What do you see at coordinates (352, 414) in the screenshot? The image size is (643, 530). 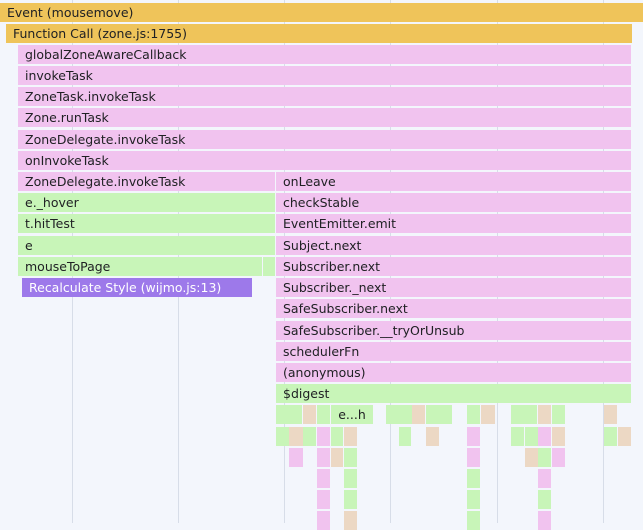 I see `frame-truncated: e...h` at bounding box center [352, 414].